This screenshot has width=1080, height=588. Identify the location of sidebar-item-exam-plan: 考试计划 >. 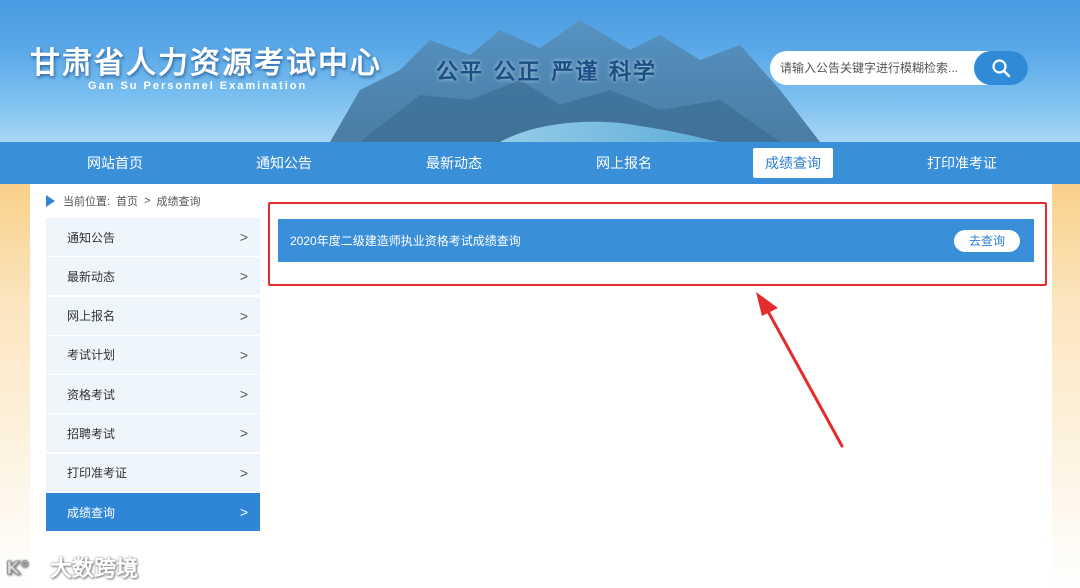
(153, 354).